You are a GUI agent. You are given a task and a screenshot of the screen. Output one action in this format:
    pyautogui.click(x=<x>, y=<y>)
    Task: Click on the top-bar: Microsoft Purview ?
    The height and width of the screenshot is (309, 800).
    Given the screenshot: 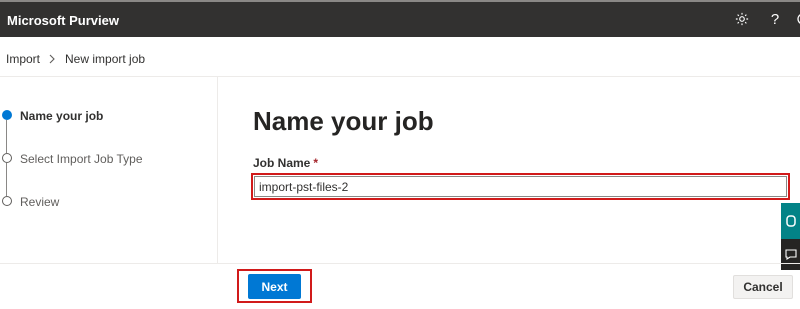 What is the action you would take?
    pyautogui.click(x=400, y=18)
    